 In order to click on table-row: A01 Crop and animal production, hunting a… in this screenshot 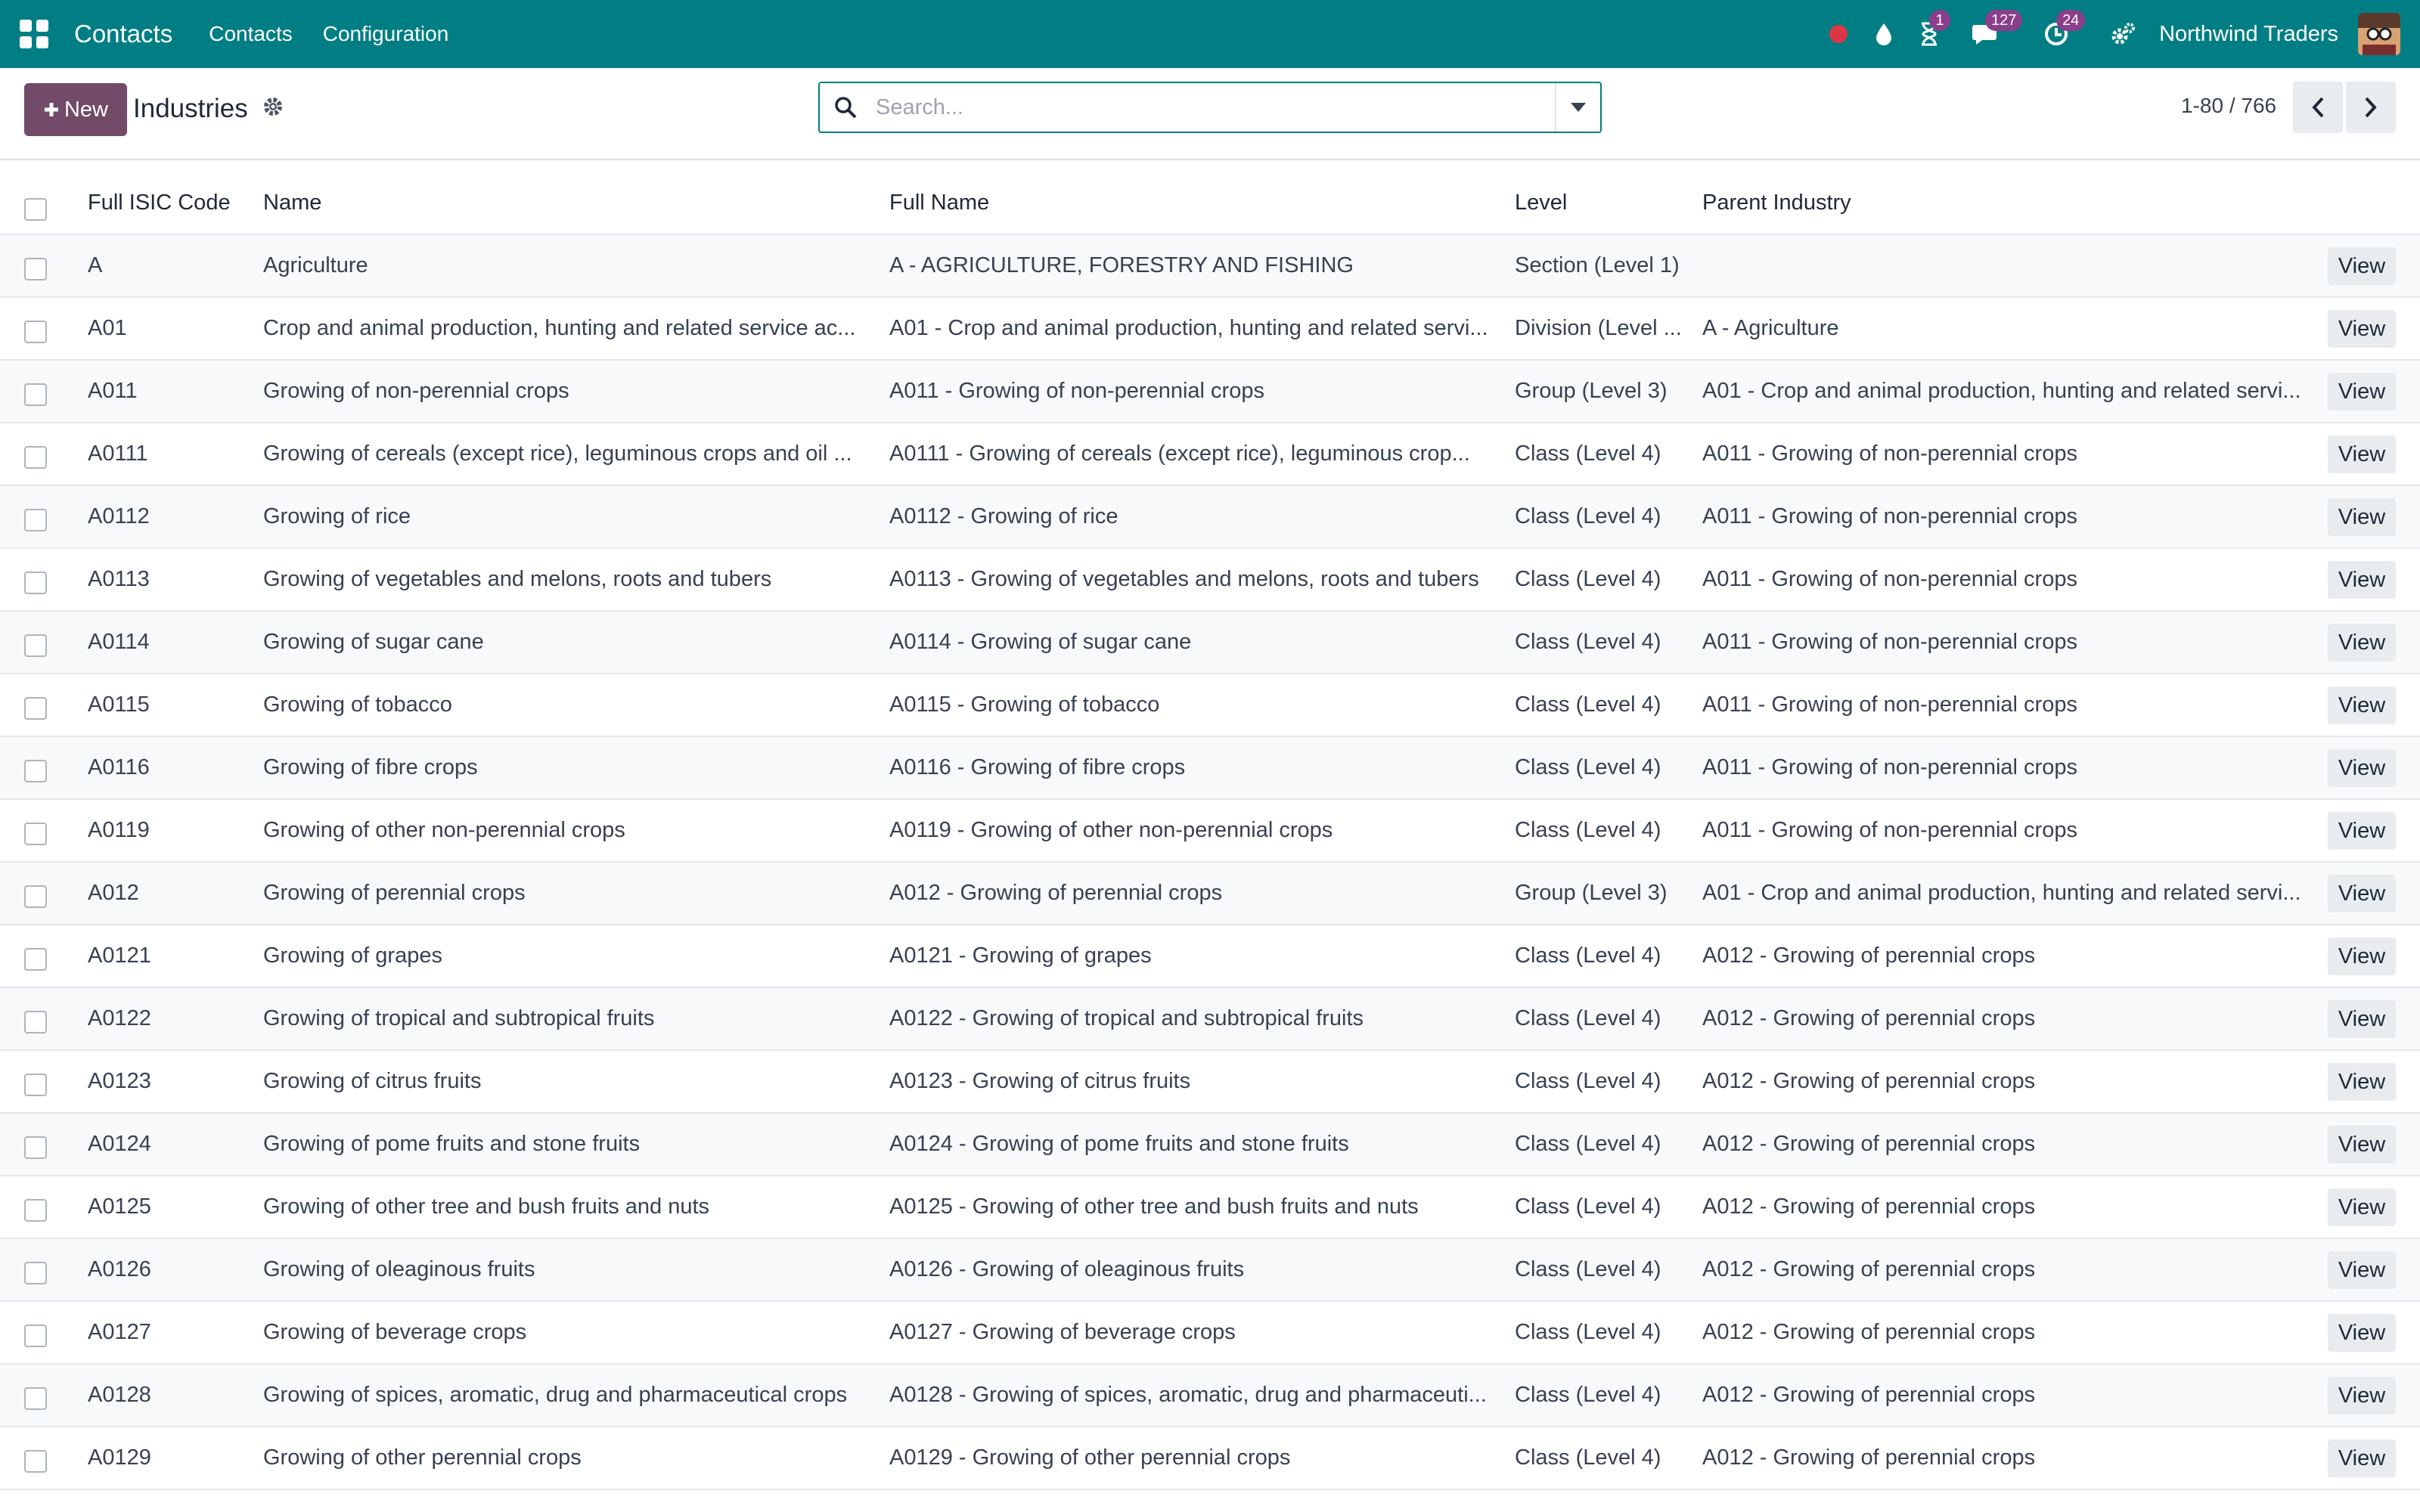, I will do `click(1210, 329)`.